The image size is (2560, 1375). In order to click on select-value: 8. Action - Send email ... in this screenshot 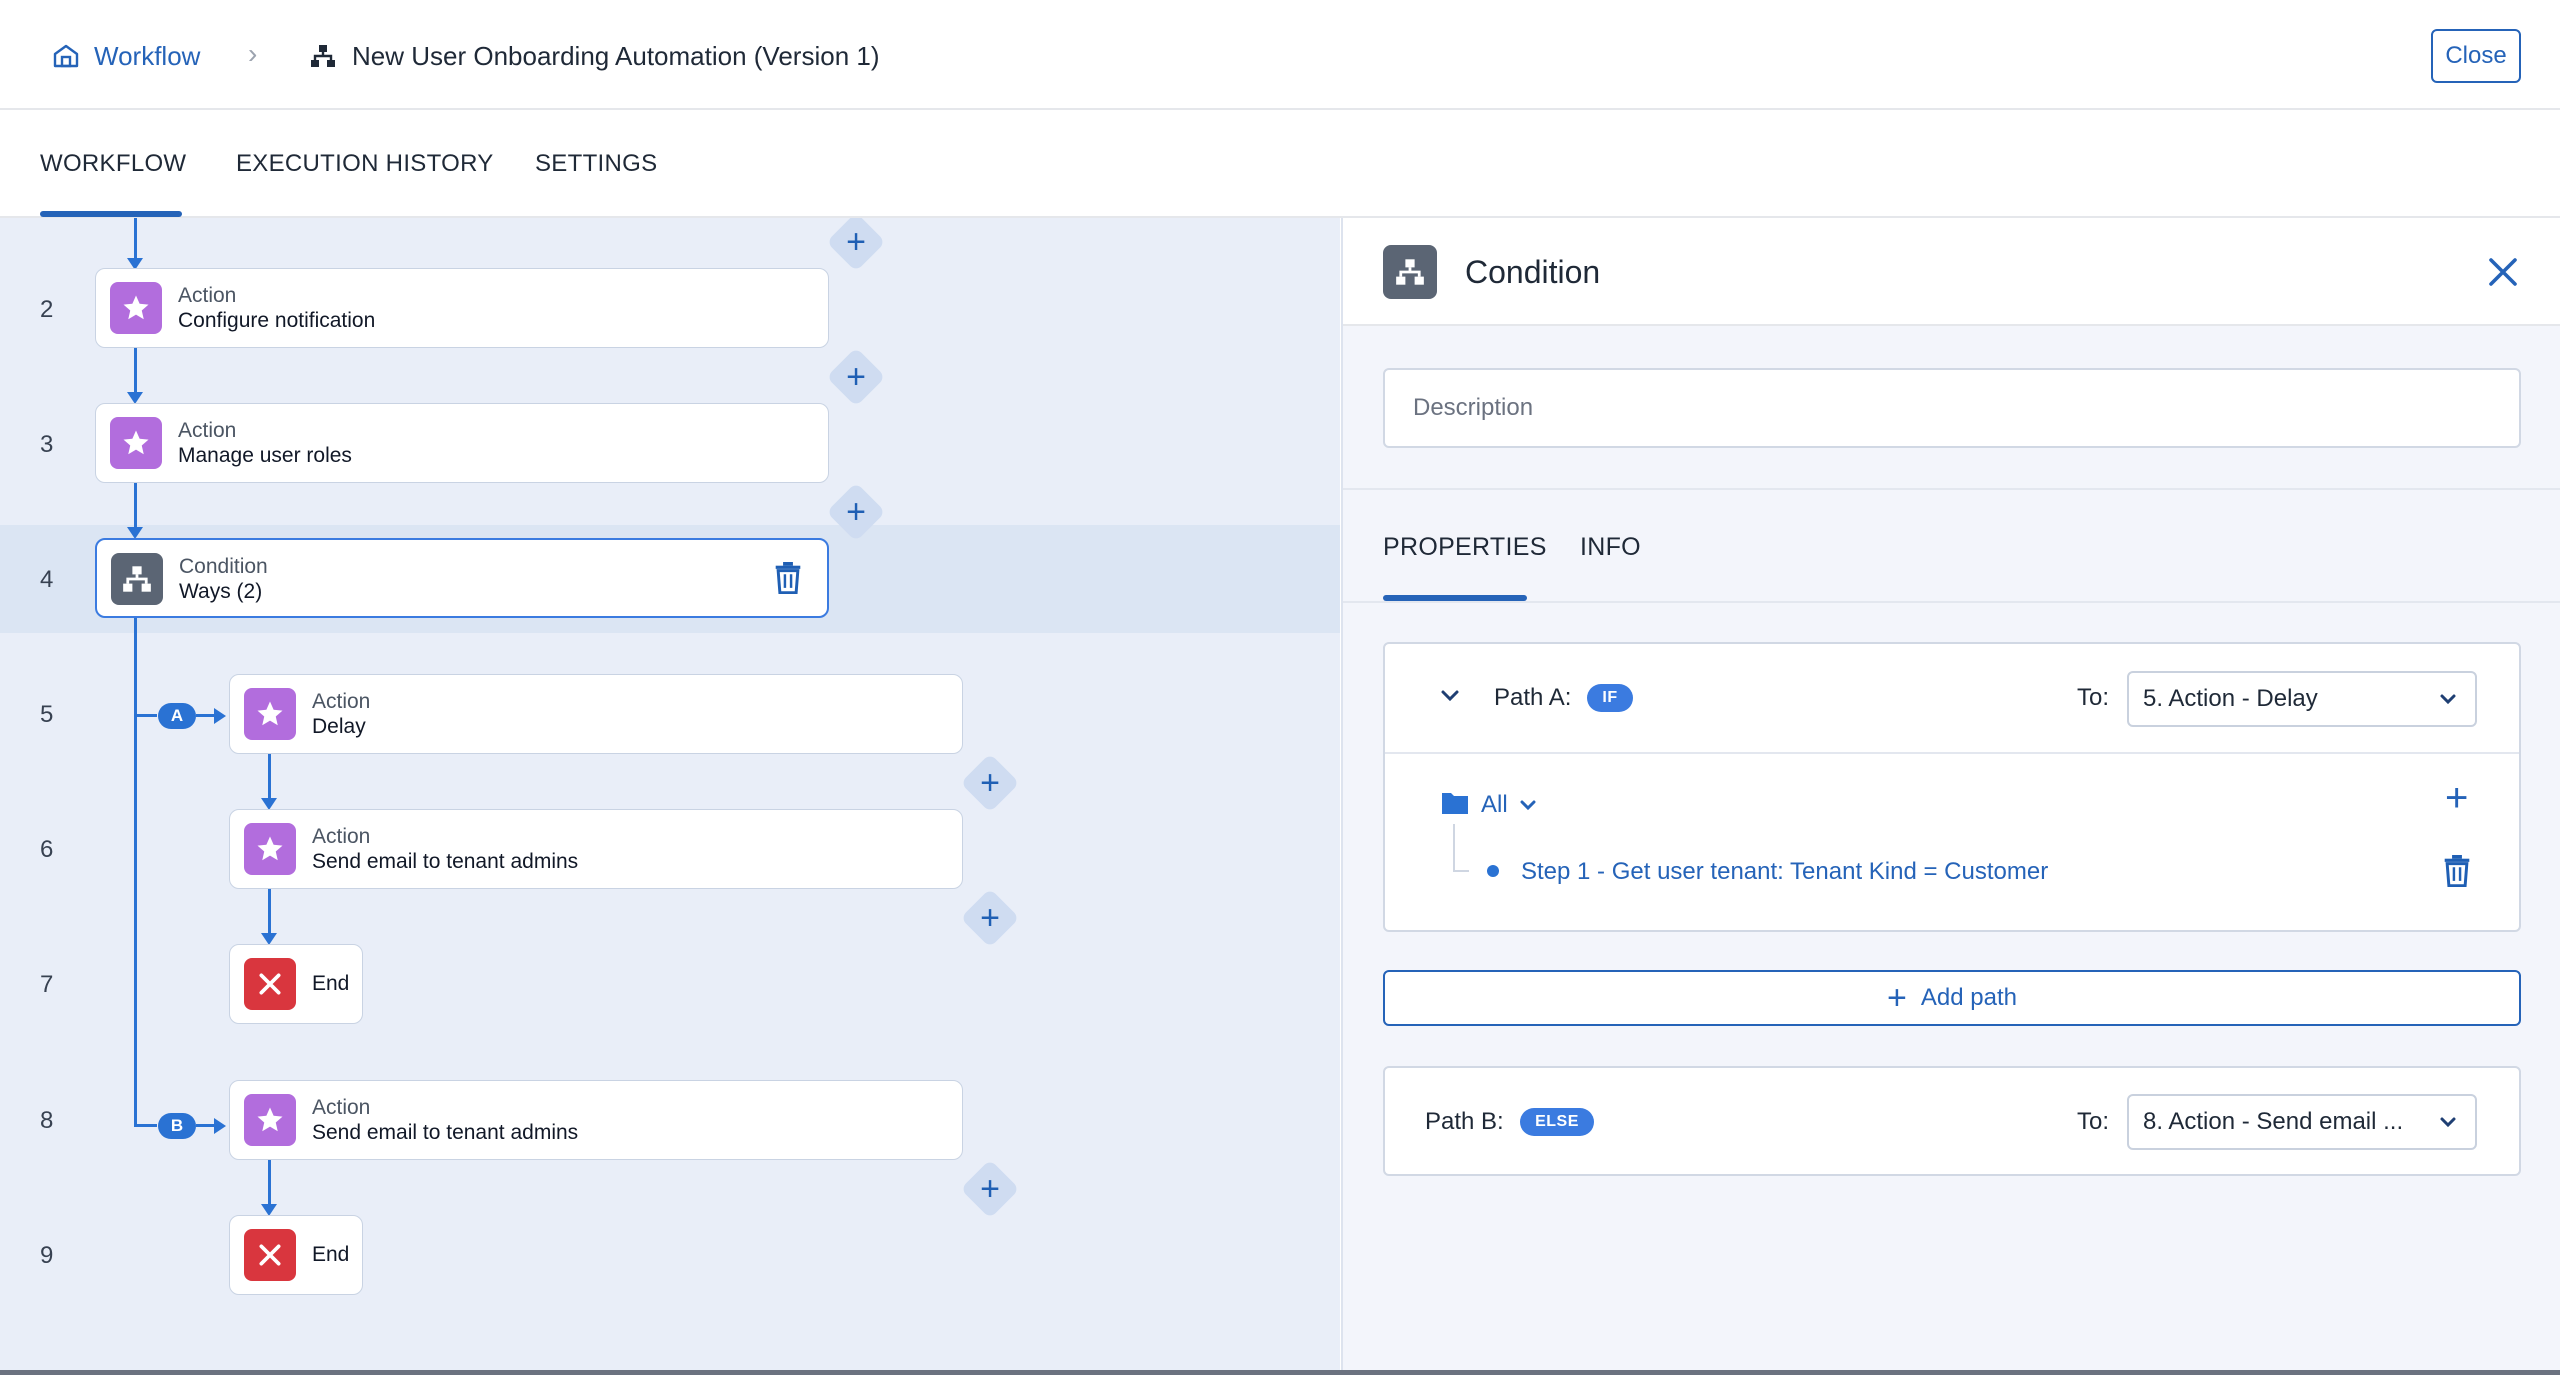, I will do `click(2273, 1121)`.